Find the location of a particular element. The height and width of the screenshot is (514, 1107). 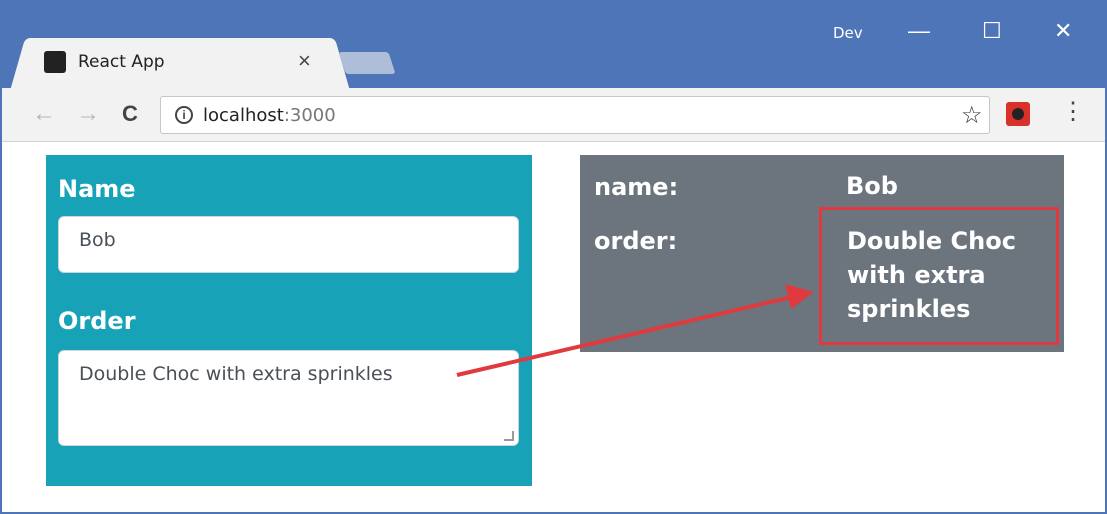

summary-order-value: Double Choc with extra sprinkles is located at coordinates (931, 275).